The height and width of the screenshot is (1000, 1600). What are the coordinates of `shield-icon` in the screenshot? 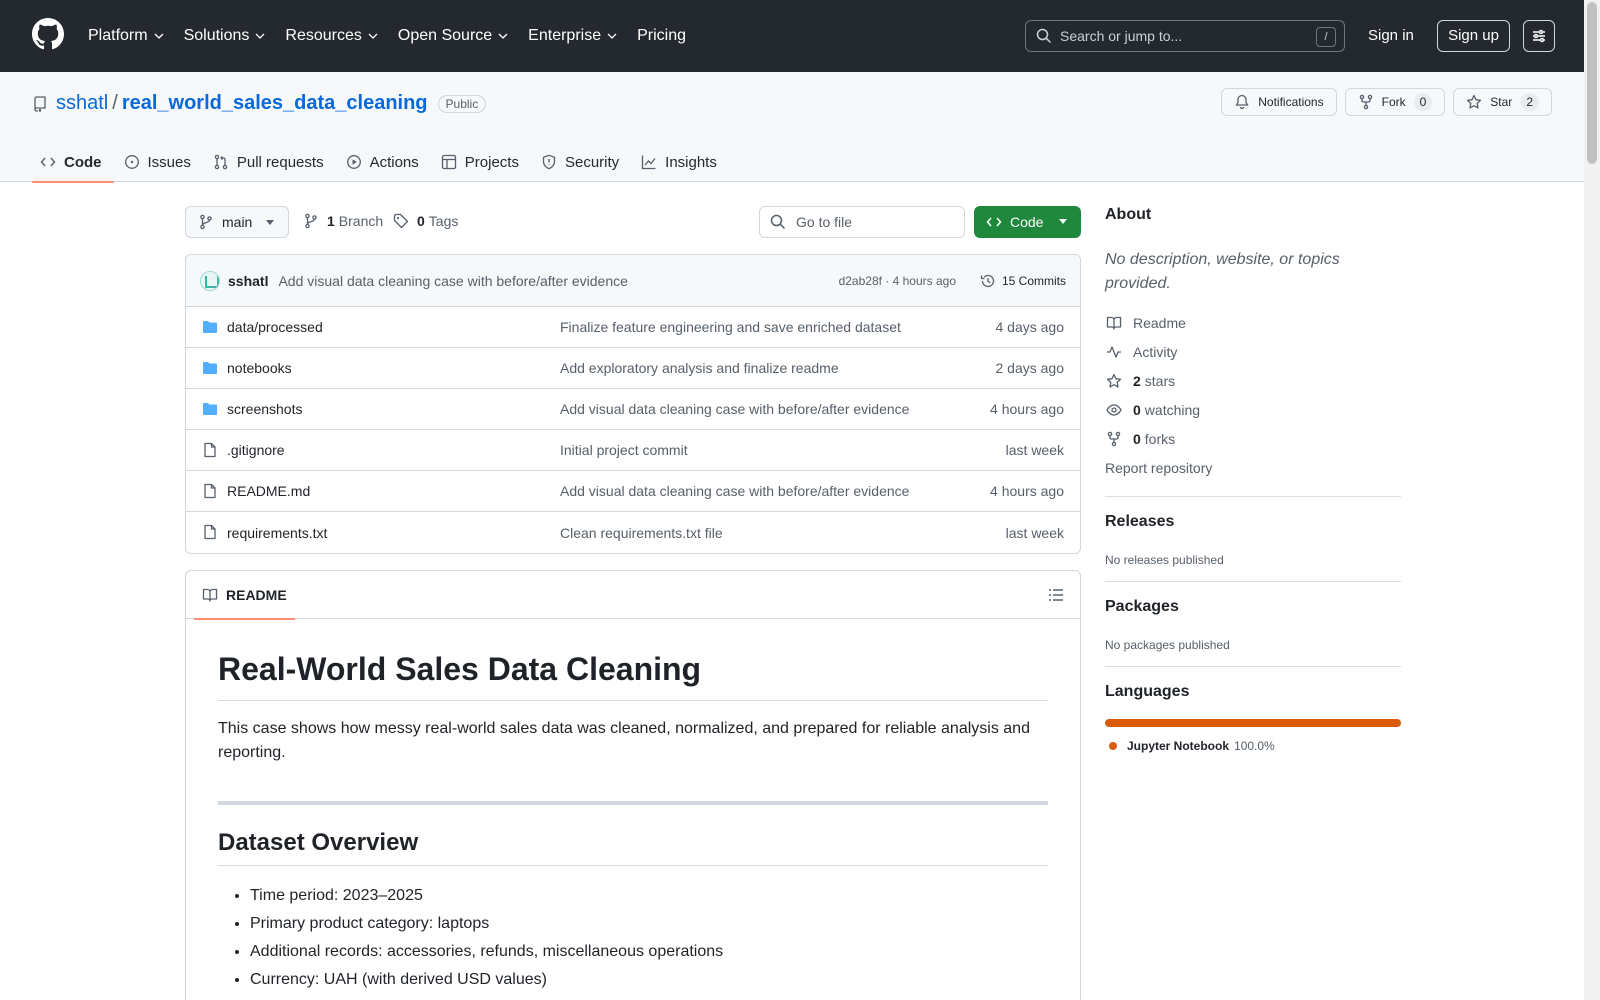 It's located at (549, 162).